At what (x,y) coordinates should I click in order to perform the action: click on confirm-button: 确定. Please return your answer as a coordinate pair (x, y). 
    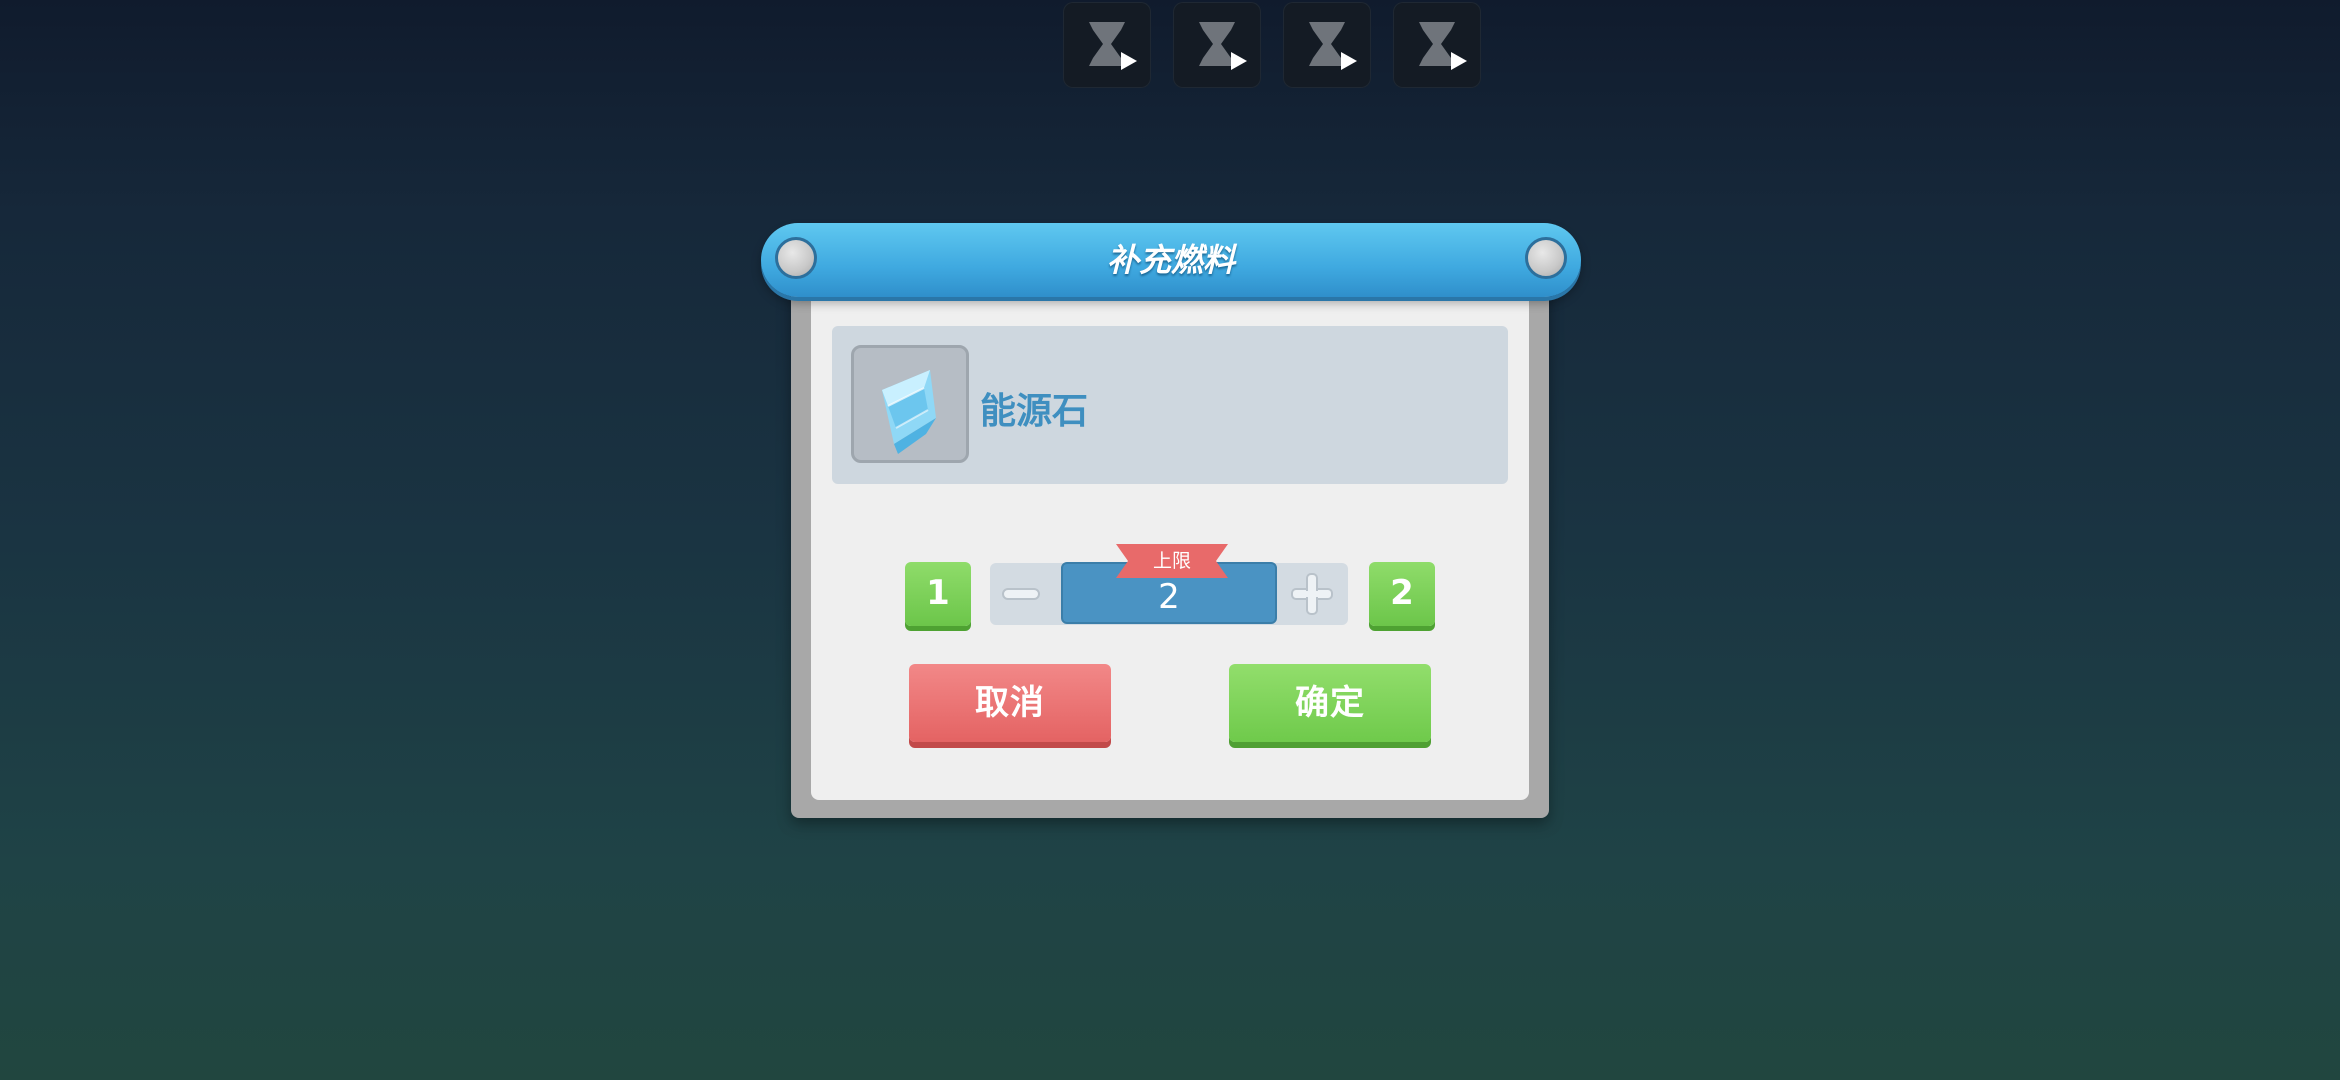
    Looking at the image, I should click on (1330, 703).